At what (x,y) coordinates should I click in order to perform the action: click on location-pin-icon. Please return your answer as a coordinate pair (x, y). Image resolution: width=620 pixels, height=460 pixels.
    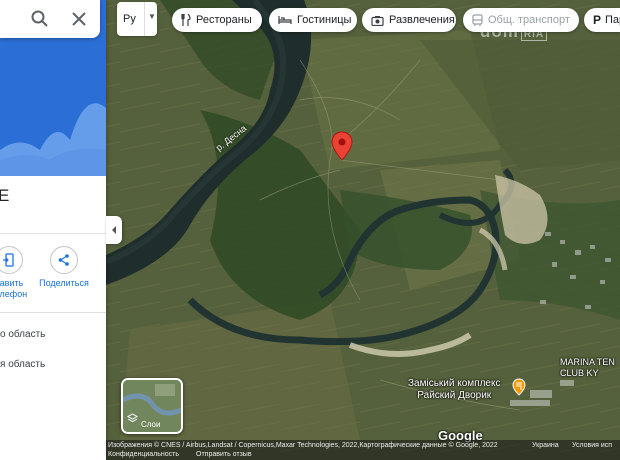
    Looking at the image, I should click on (342, 146).